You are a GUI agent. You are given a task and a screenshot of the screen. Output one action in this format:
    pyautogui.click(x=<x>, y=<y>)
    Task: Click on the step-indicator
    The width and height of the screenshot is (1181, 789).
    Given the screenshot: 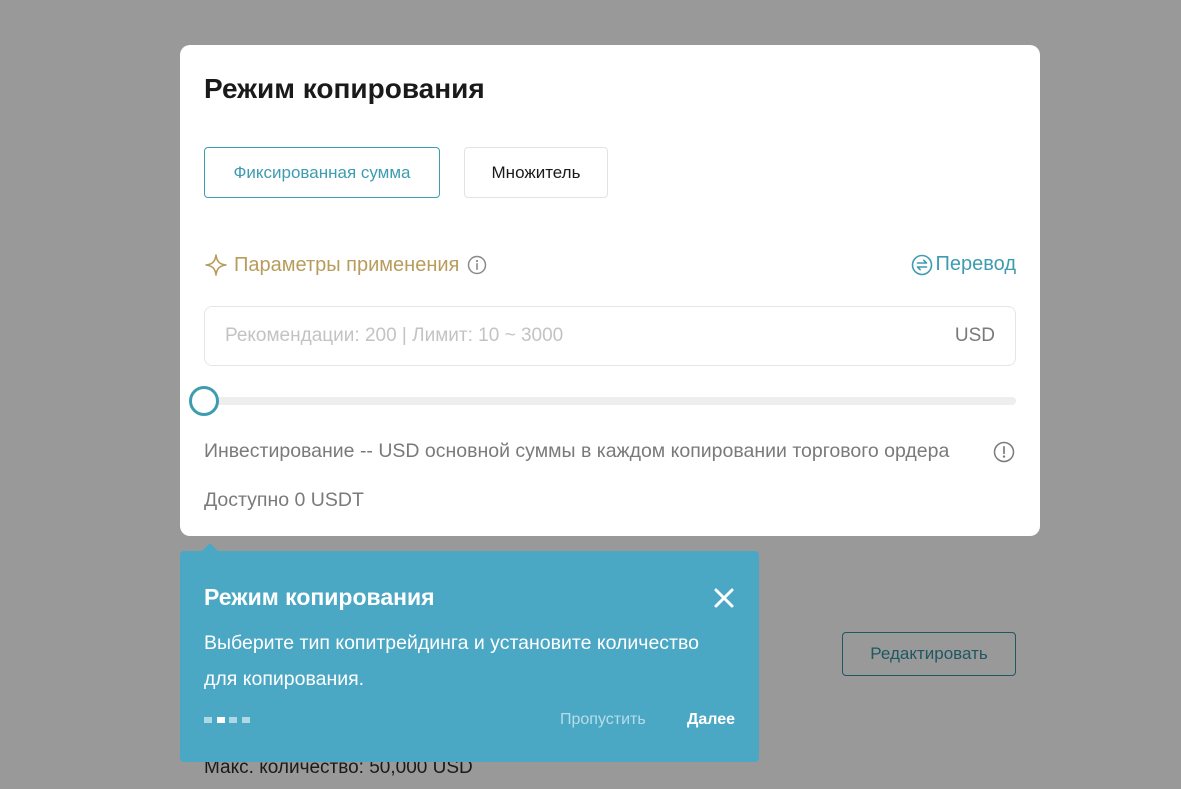 What is the action you would take?
    pyautogui.click(x=229, y=720)
    